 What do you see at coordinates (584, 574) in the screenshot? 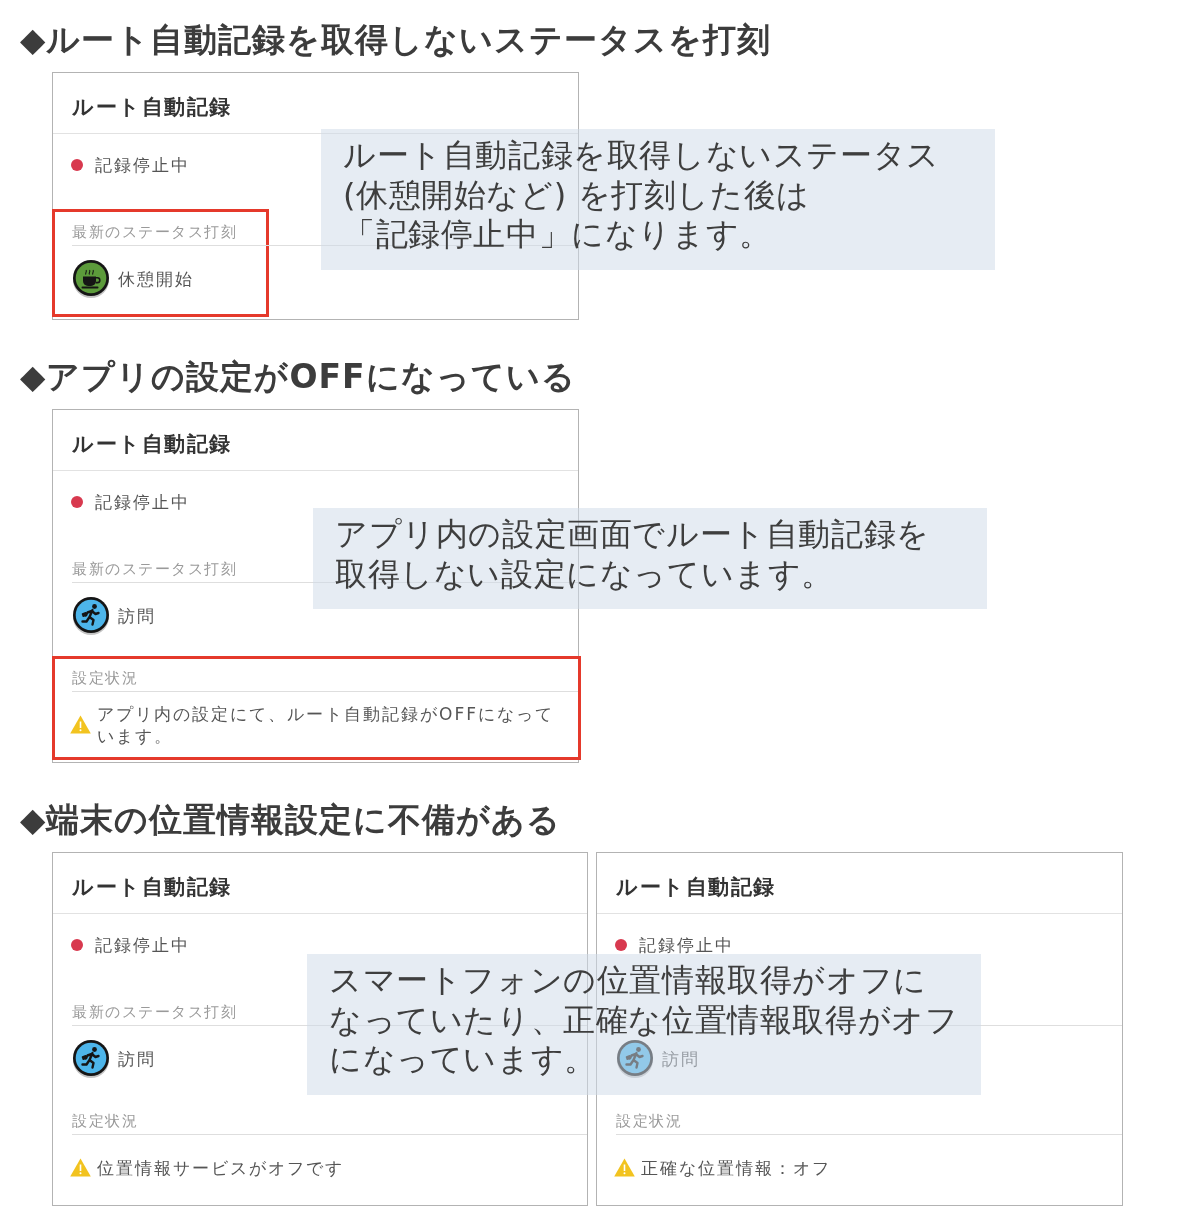
I see `callout-text: 取得しない設定になっています。` at bounding box center [584, 574].